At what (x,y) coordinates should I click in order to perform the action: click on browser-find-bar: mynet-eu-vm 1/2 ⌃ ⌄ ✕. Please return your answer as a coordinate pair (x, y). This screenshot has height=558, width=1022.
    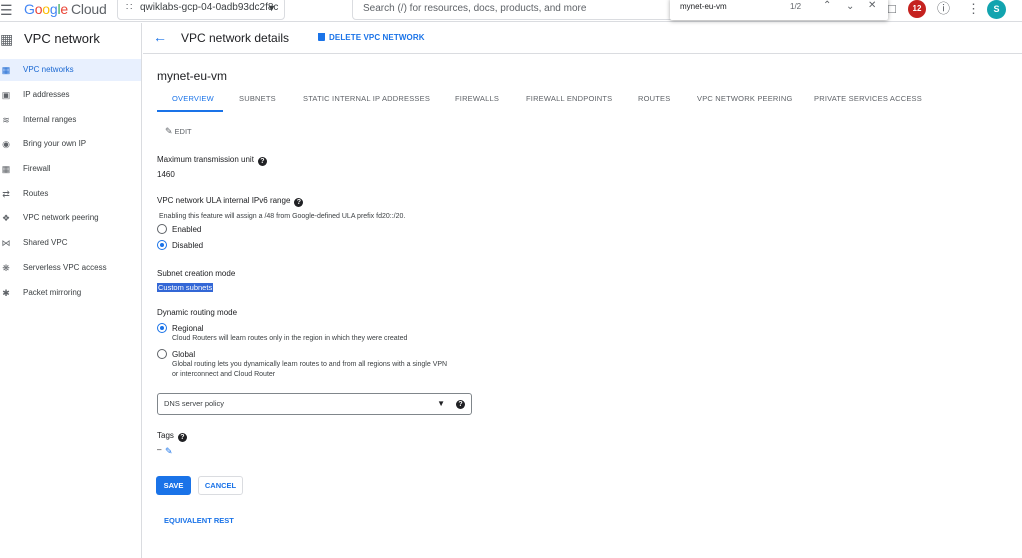
    Looking at the image, I should click on (779, 10).